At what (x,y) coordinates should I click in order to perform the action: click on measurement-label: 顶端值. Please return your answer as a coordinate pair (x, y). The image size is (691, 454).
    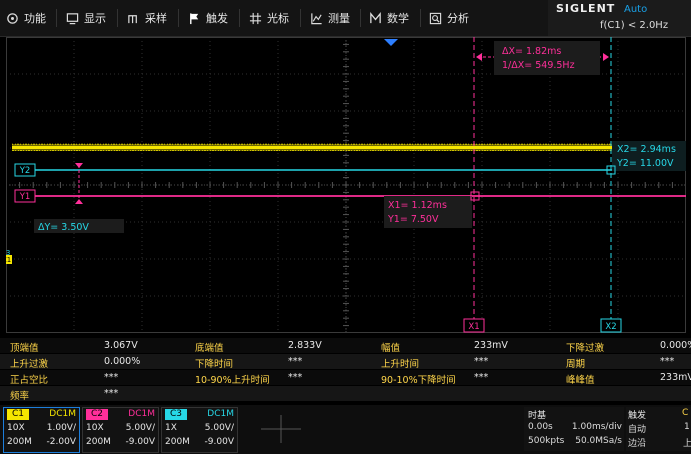
    Looking at the image, I should click on (24, 348).